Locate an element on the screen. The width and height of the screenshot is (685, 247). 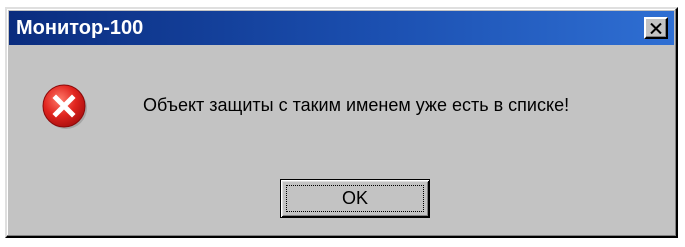
ok-button: OK is located at coordinates (355, 198).